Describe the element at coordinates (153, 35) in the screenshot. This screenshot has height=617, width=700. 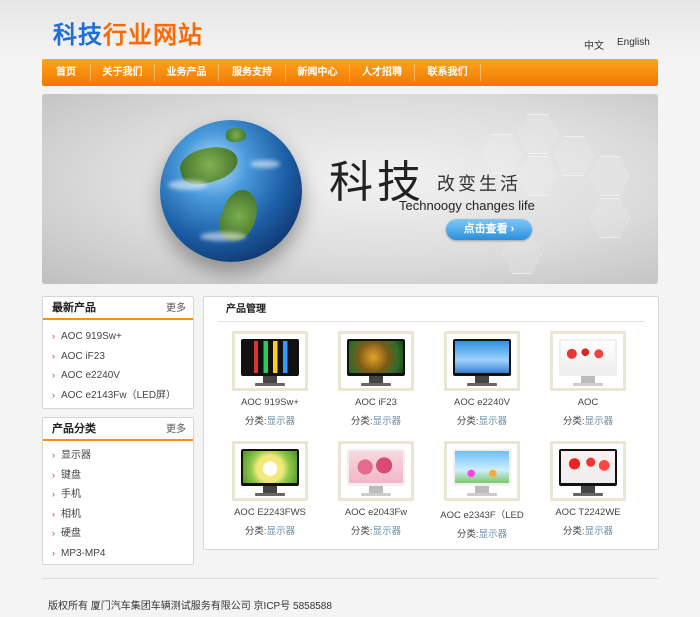
I see `logo-text-secondary: 行业网站` at that location.